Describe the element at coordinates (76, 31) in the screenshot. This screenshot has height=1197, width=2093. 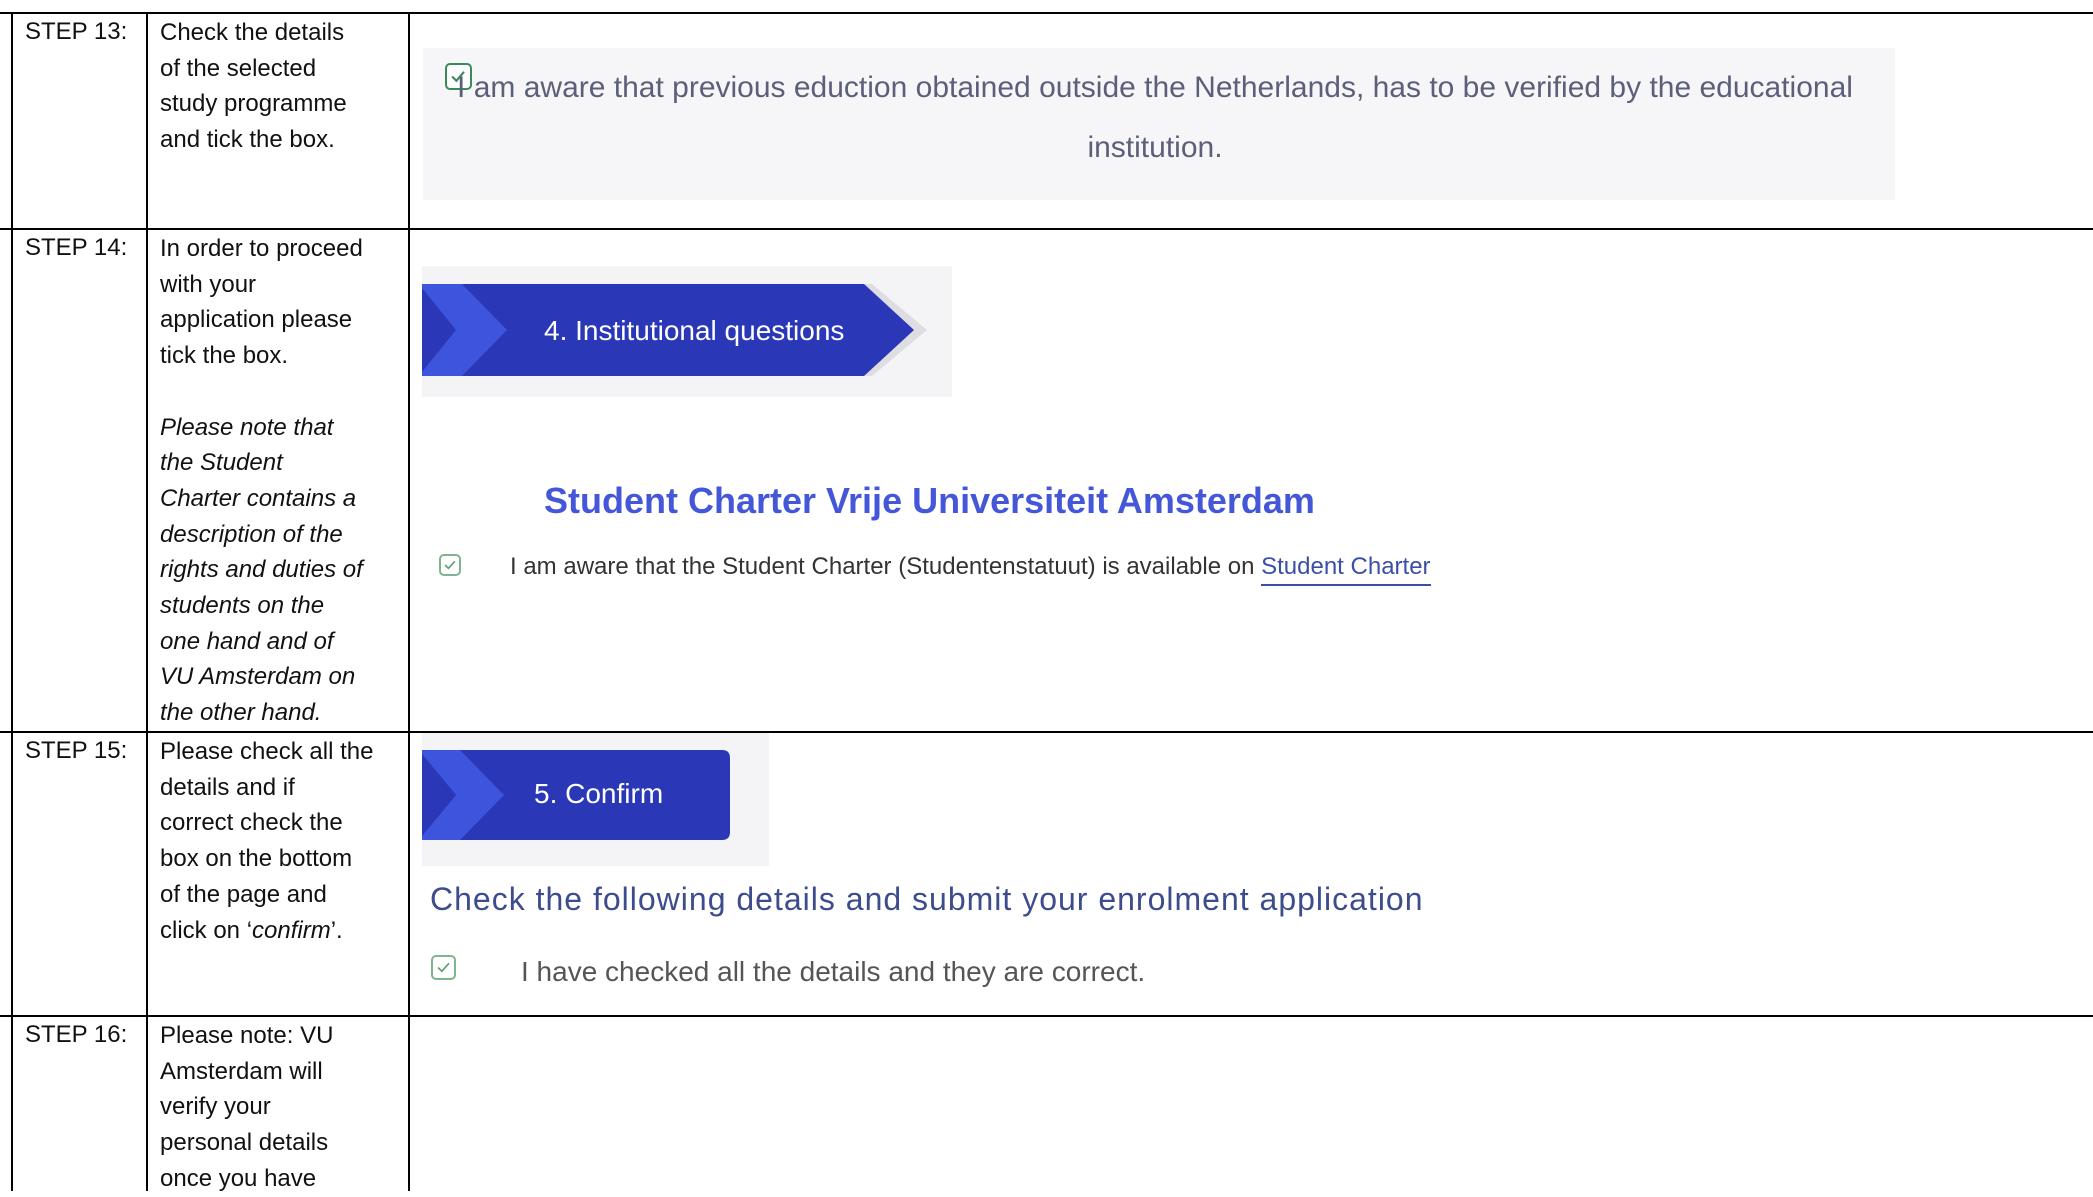
I see `step-13-label: STEP 13:` at that location.